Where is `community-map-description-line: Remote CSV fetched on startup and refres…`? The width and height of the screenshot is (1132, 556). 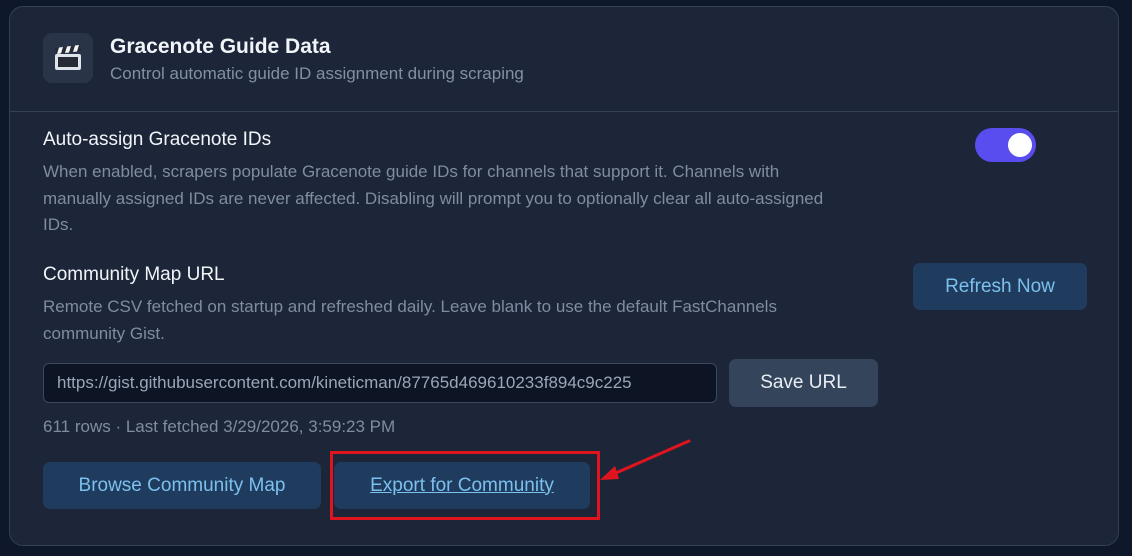
community-map-description-line: Remote CSV fetched on startup and refres… is located at coordinates (410, 306).